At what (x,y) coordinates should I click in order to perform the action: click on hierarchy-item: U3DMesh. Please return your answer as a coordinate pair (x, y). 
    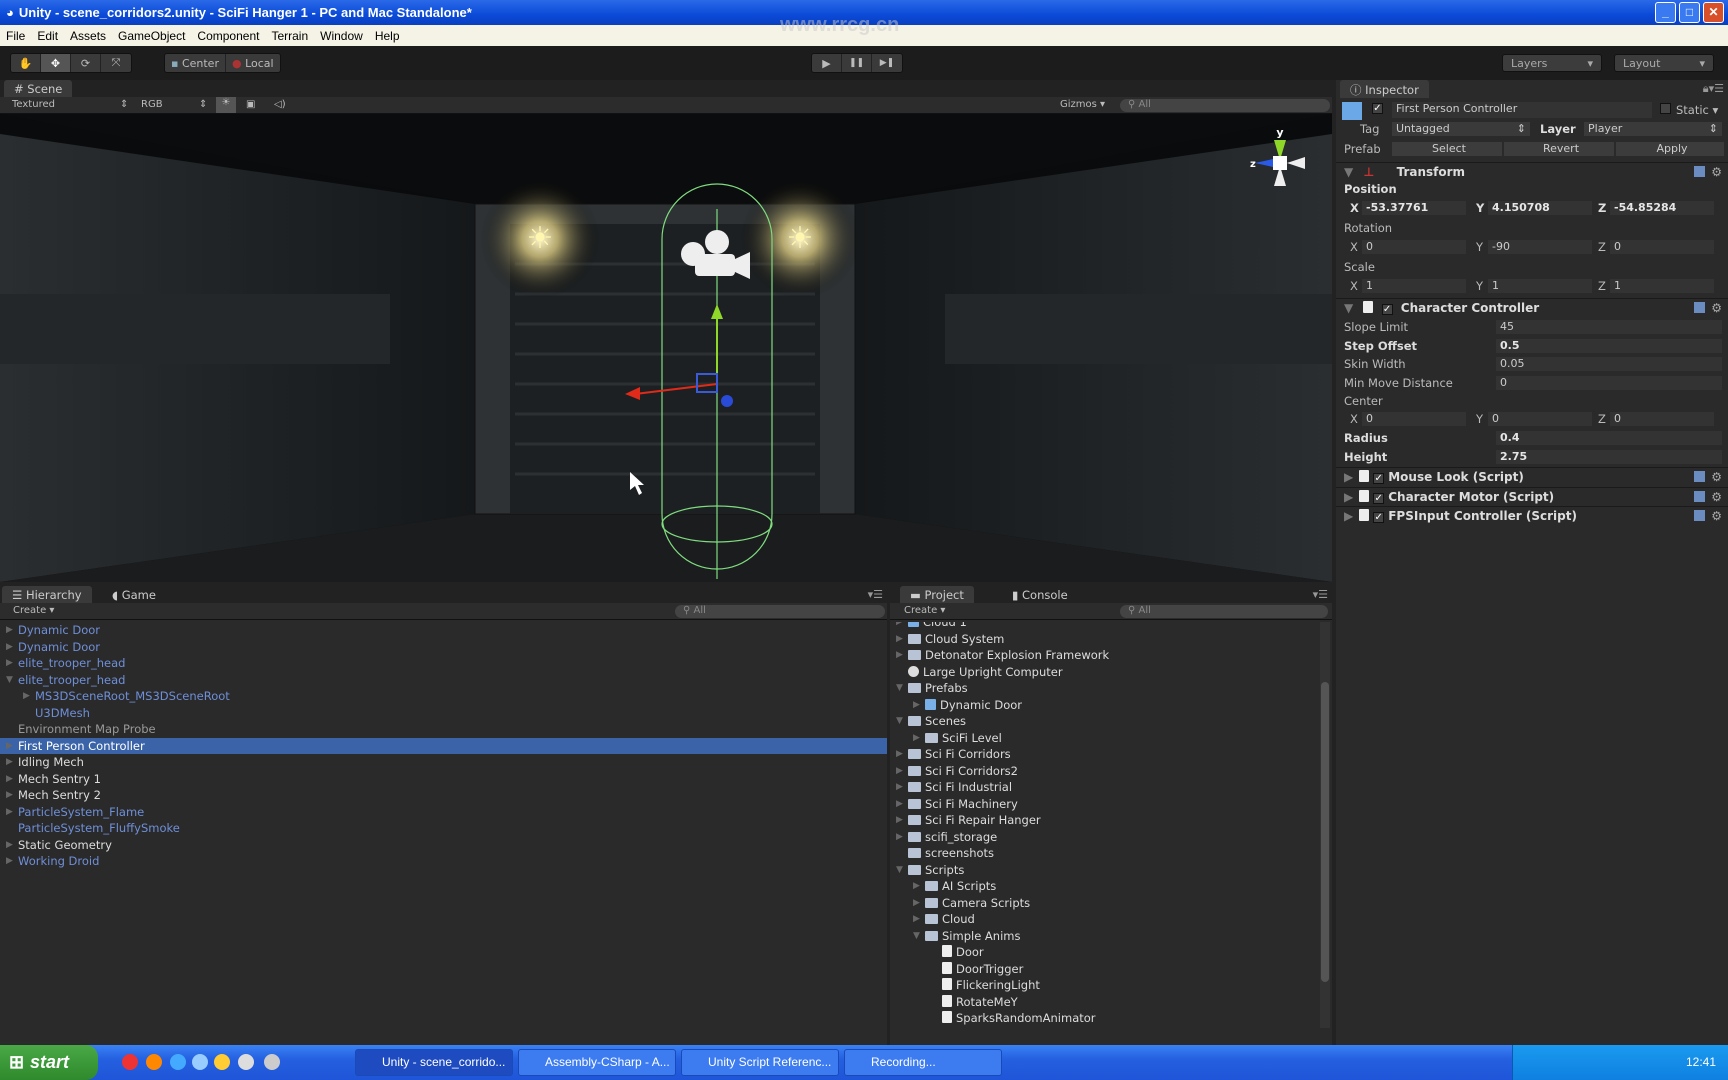
    Looking at the image, I should click on (443, 713).